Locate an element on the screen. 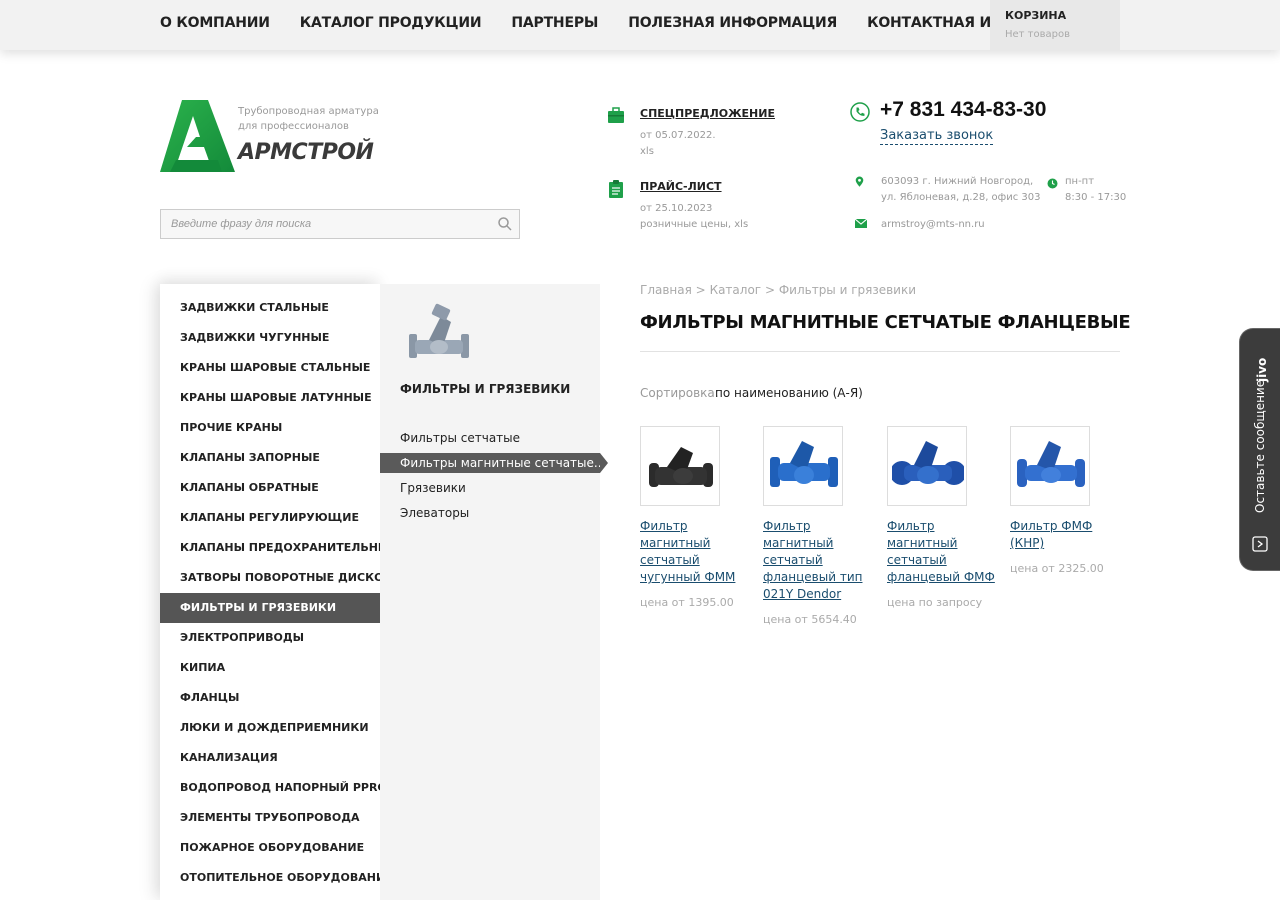 Image resolution: width=1280 pixels, height=900 pixels. product-card: Фильтр ФМФ (КНР) цена от 2325.00 is located at coordinates (1065, 500).